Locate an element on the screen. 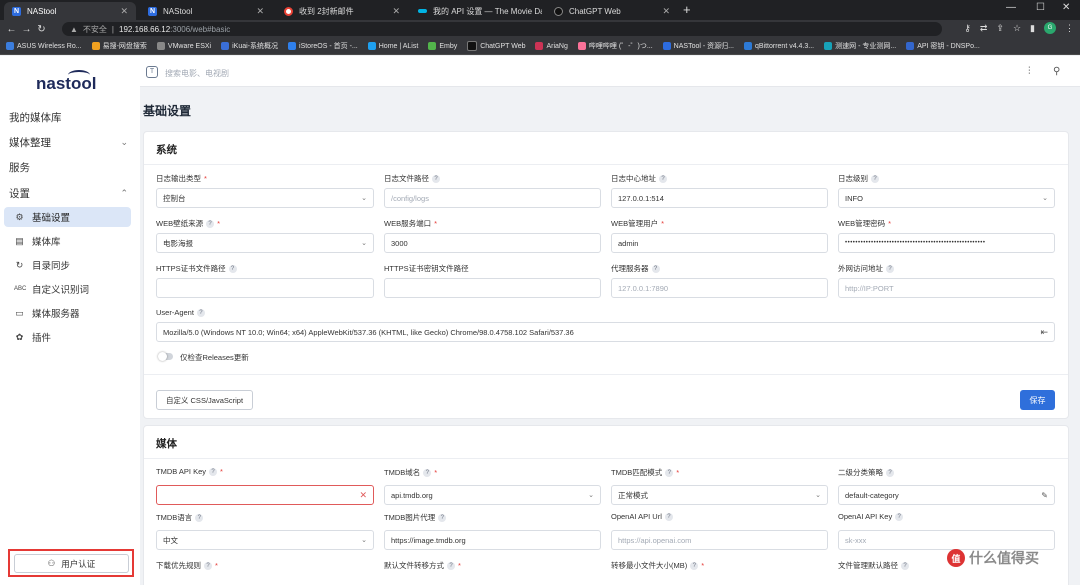  bookmark-item: iKuai-系统概况 is located at coordinates (249, 46).